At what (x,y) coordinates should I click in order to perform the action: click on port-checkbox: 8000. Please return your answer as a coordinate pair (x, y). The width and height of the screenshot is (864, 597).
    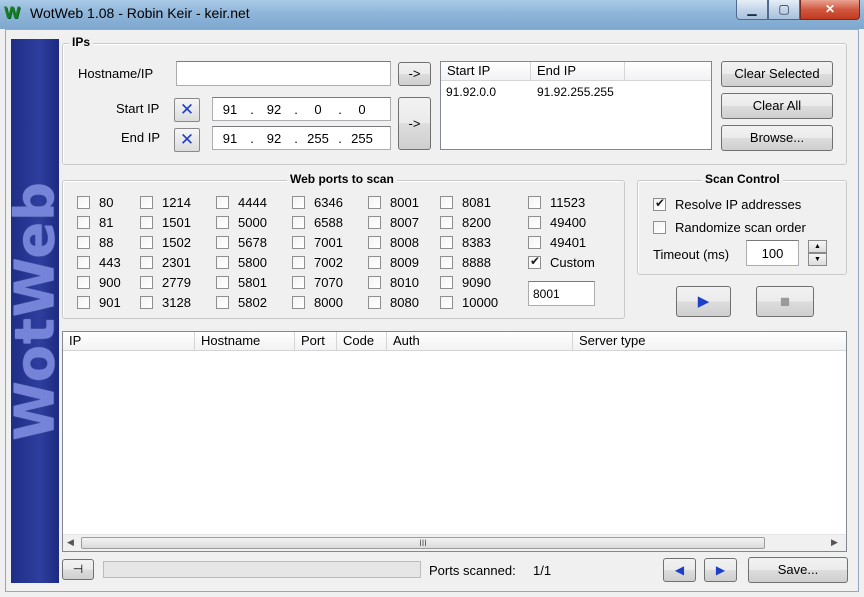
    Looking at the image, I should click on (317, 302).